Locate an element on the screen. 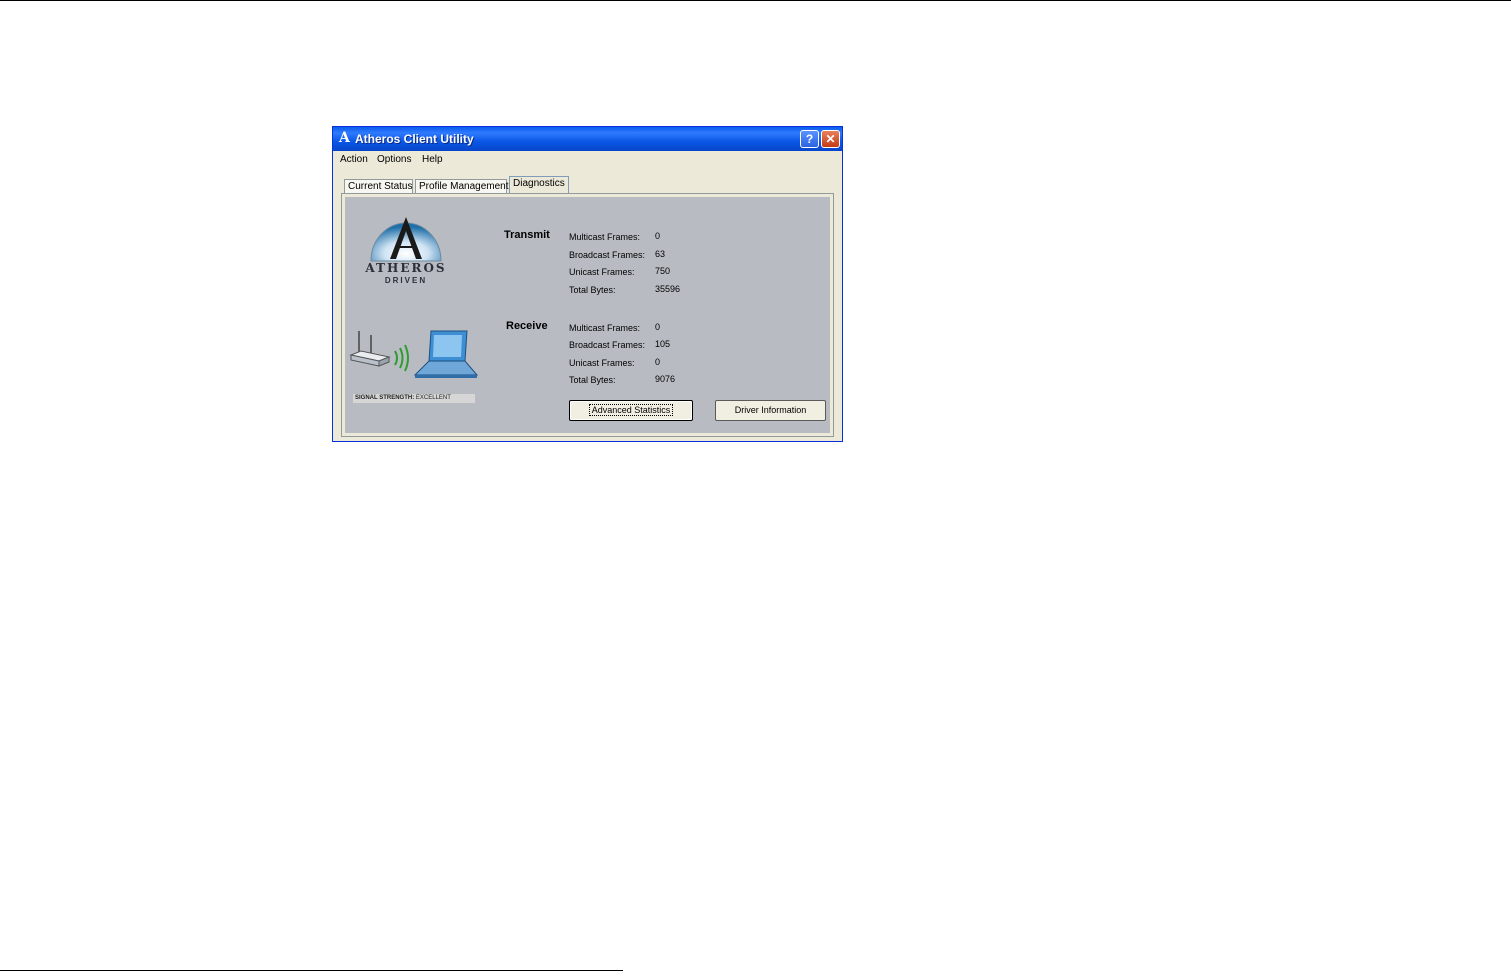 This screenshot has height=976, width=1511. signal-strength-label: SIGNAL STRENGTH: is located at coordinates (385, 398).